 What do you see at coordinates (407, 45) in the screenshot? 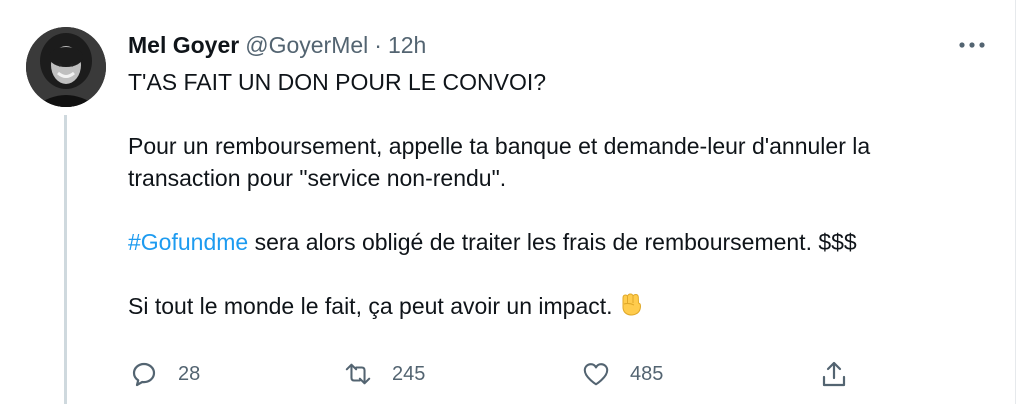
I see `tweet-time: 12h` at bounding box center [407, 45].